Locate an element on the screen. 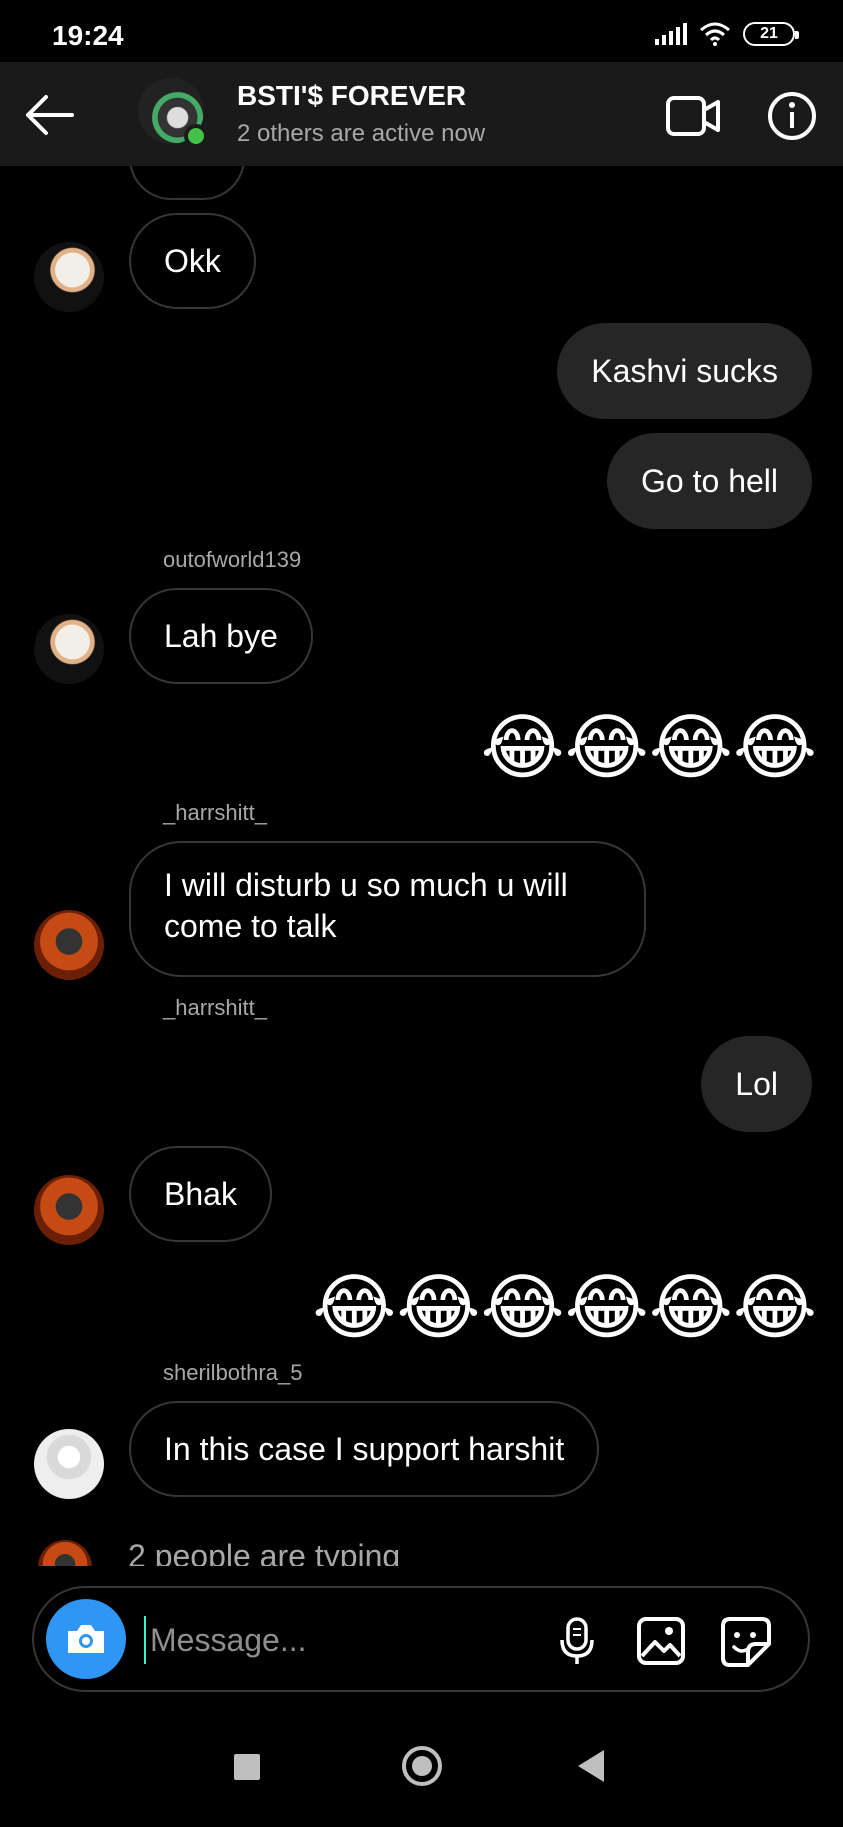 The width and height of the screenshot is (843, 1827). system-nav-bar is located at coordinates (421, 1771).